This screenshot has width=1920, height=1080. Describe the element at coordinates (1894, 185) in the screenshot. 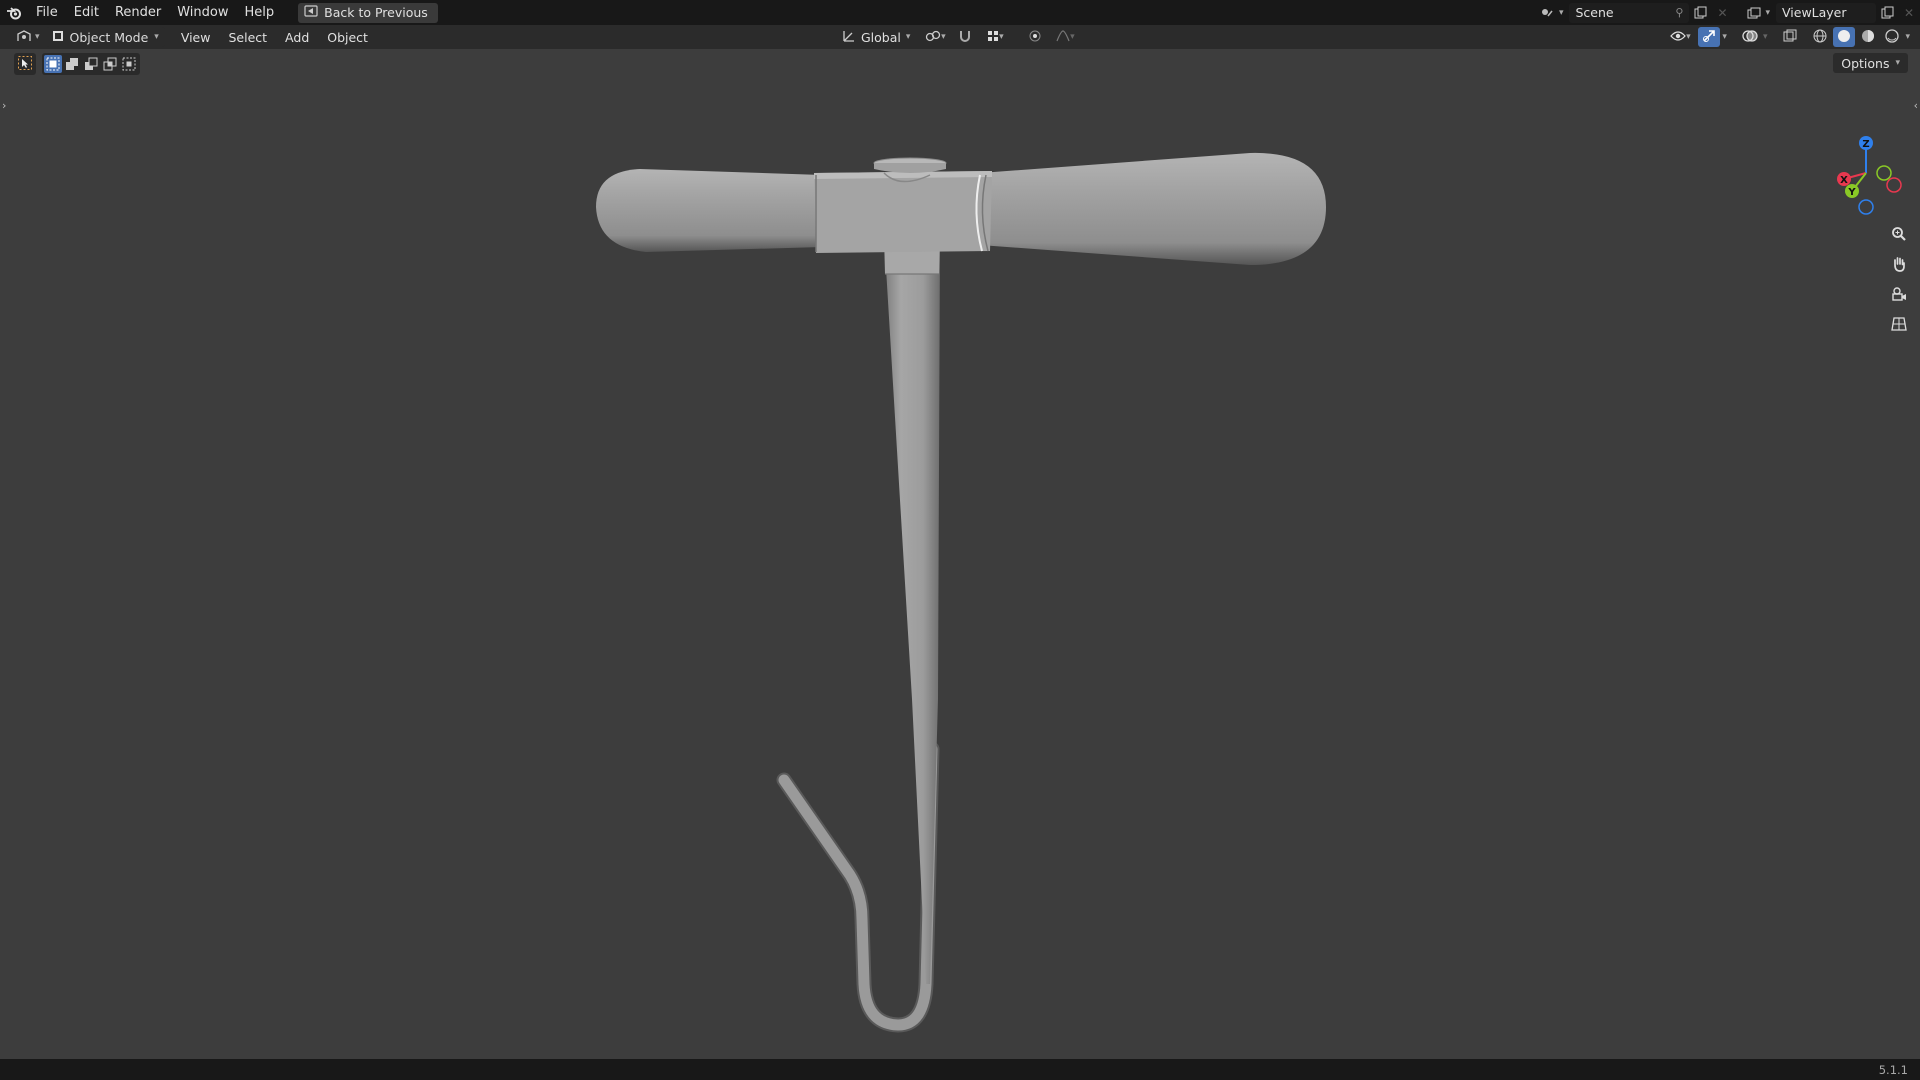

I see `gizmo-neg-x-handle` at that location.